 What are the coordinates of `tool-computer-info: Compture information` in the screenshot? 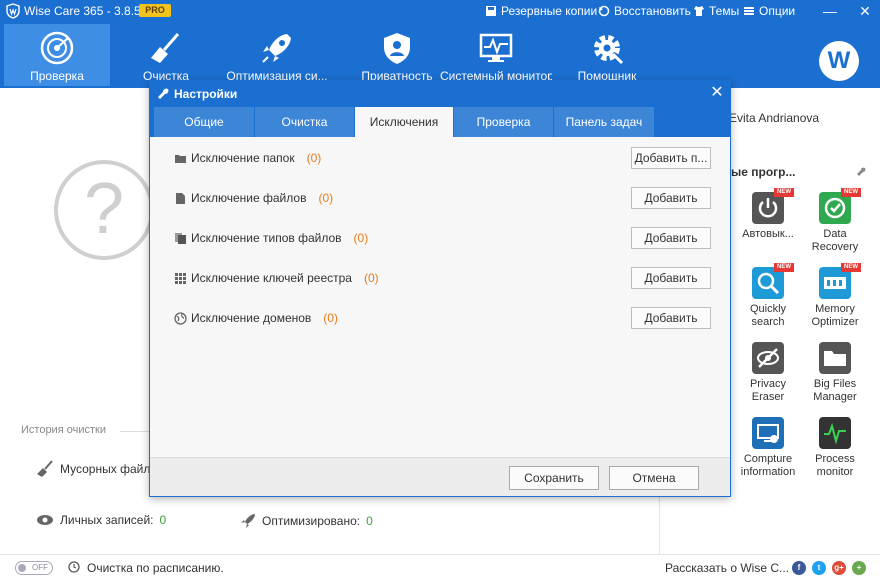 It's located at (768, 448).